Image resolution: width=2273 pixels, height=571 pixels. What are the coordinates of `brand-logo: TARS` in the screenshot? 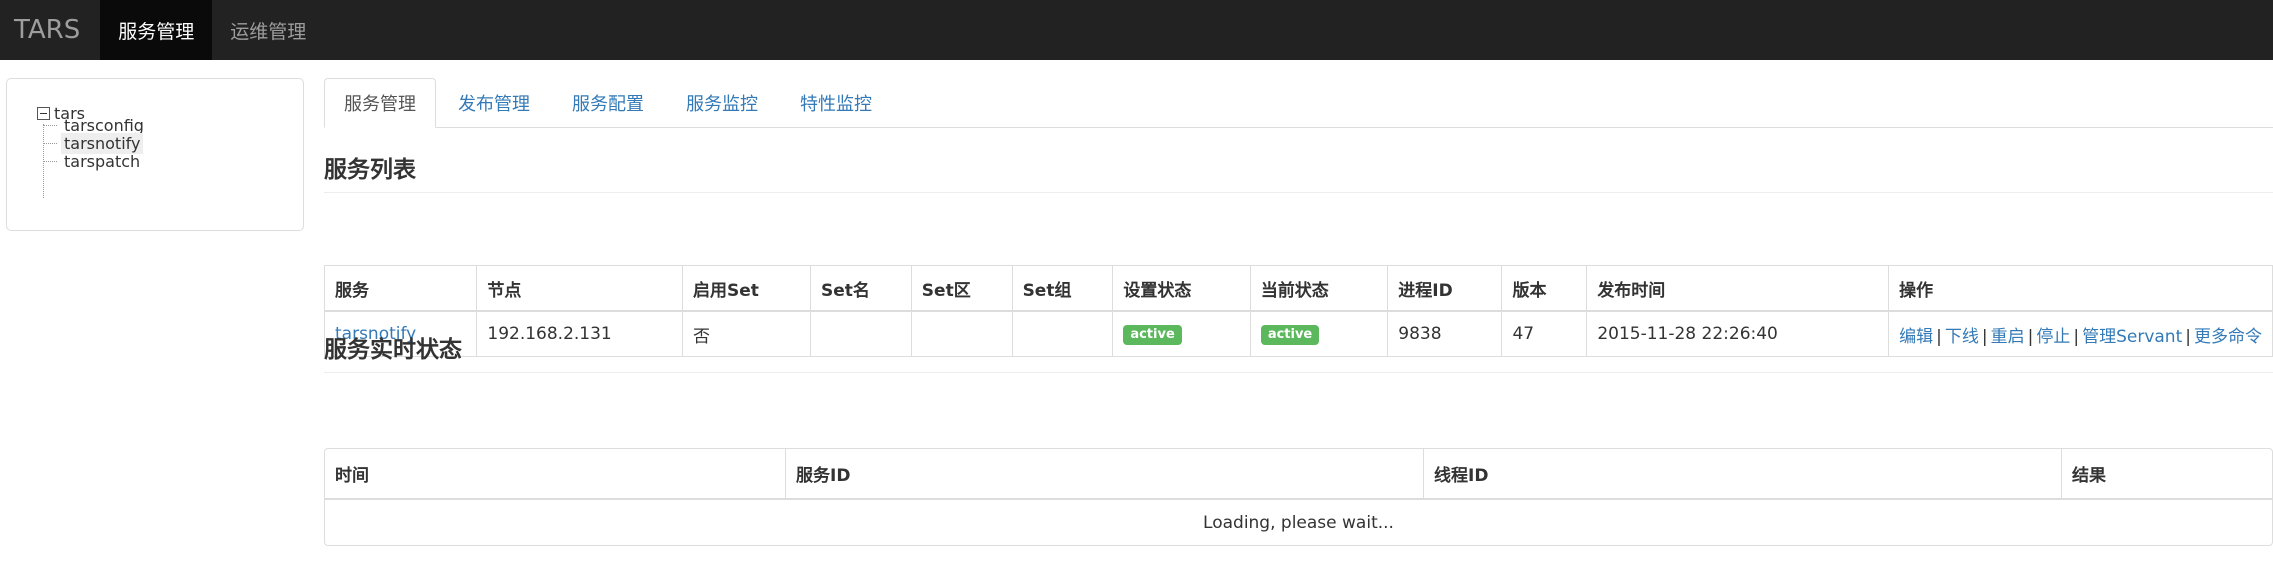 It's located at (50, 30).